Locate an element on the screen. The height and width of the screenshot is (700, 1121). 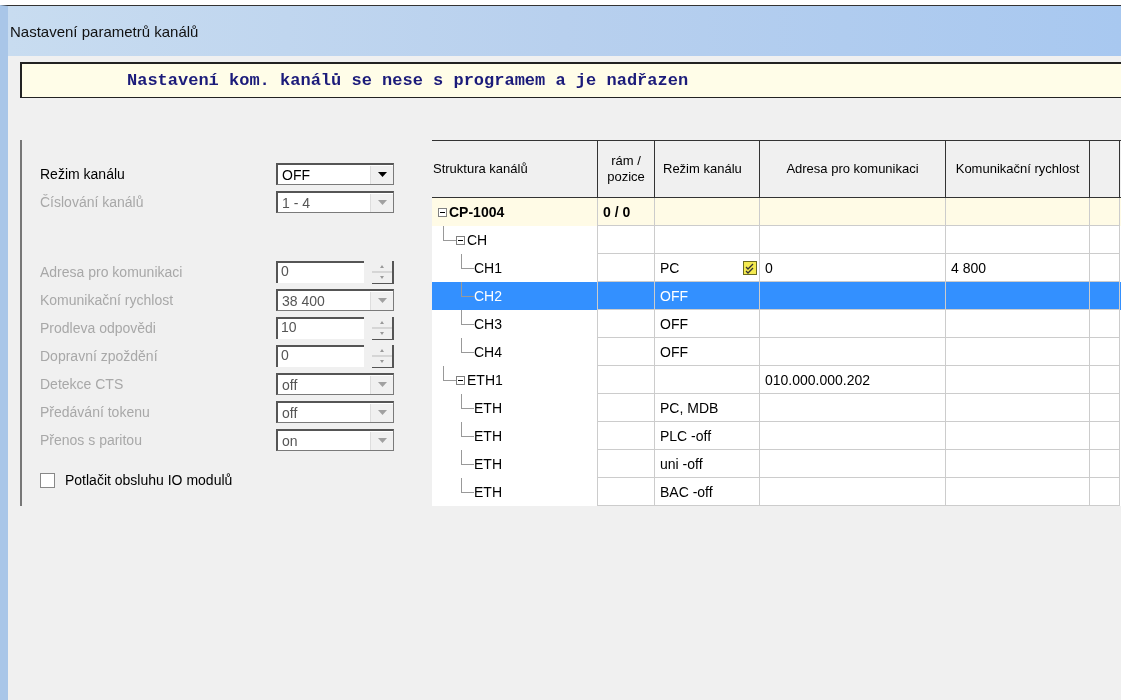
mode-text: PC is located at coordinates (670, 267).